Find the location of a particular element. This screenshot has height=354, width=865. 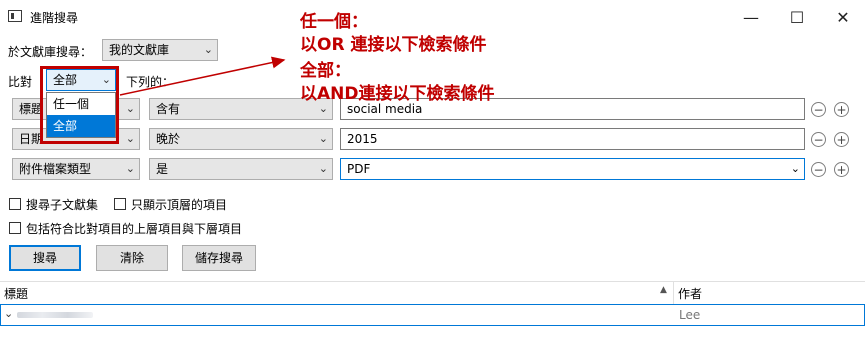

annotation-line-2: 以OR 連接以下檢索條件 is located at coordinates (393, 45).